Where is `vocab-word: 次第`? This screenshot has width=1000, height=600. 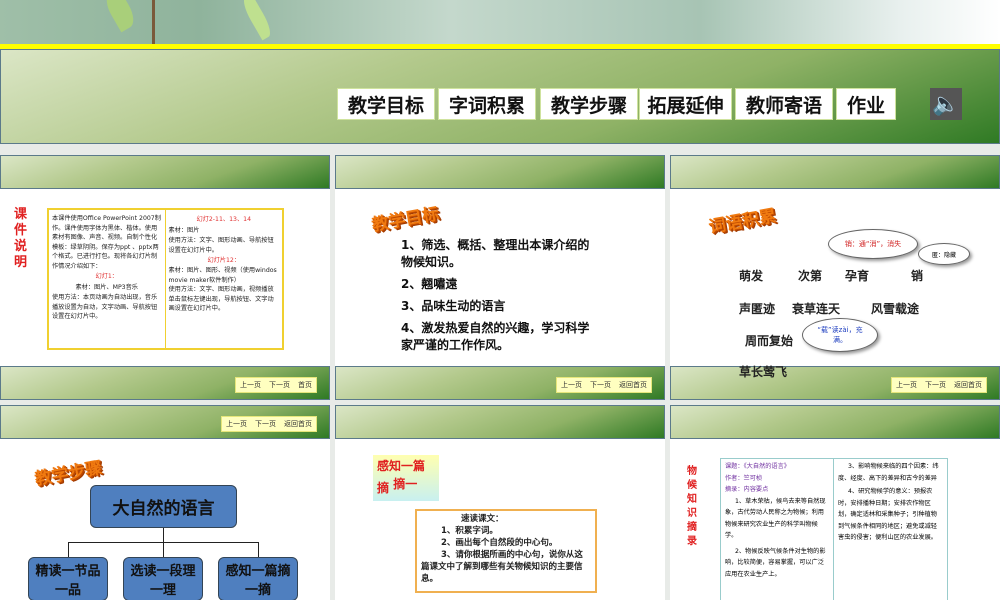
vocab-word: 次第 is located at coordinates (810, 276).